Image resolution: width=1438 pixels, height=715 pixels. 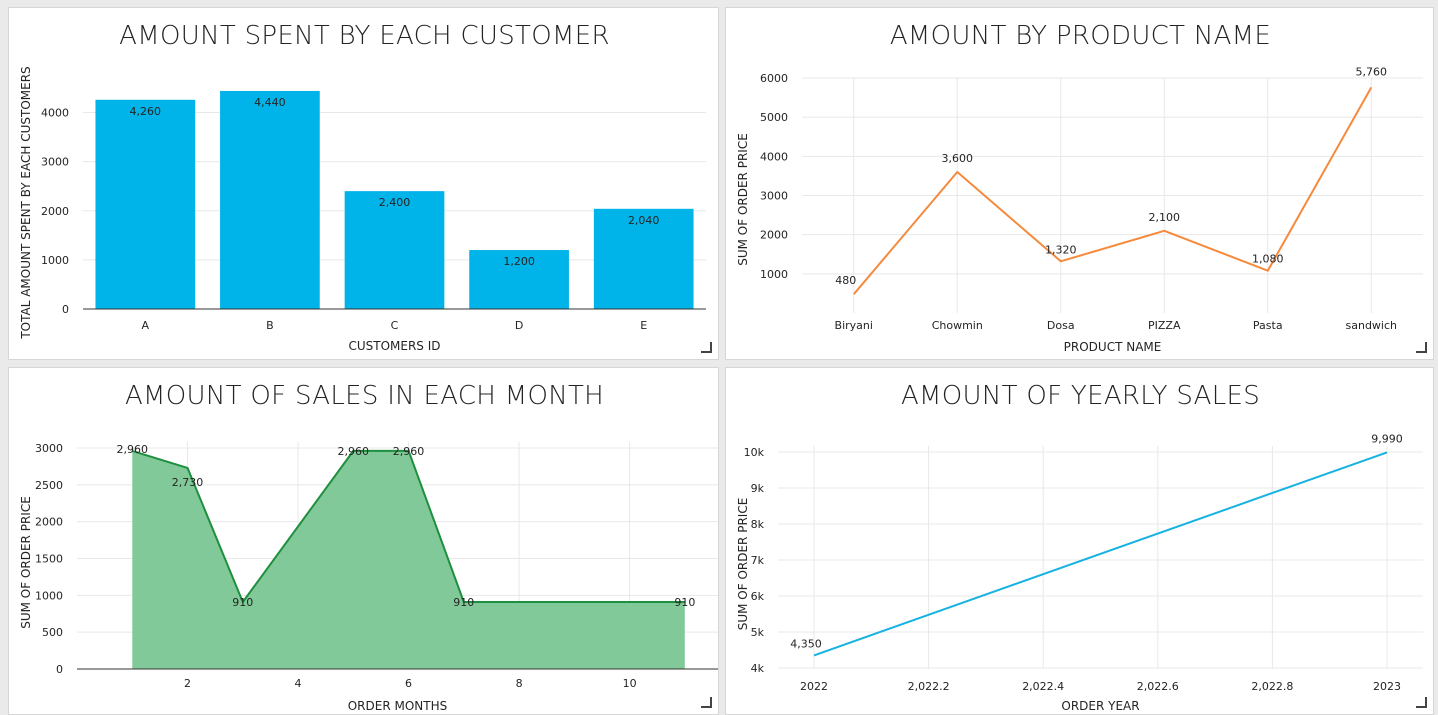 I want to click on y-tick-label: 8k, so click(x=758, y=524).